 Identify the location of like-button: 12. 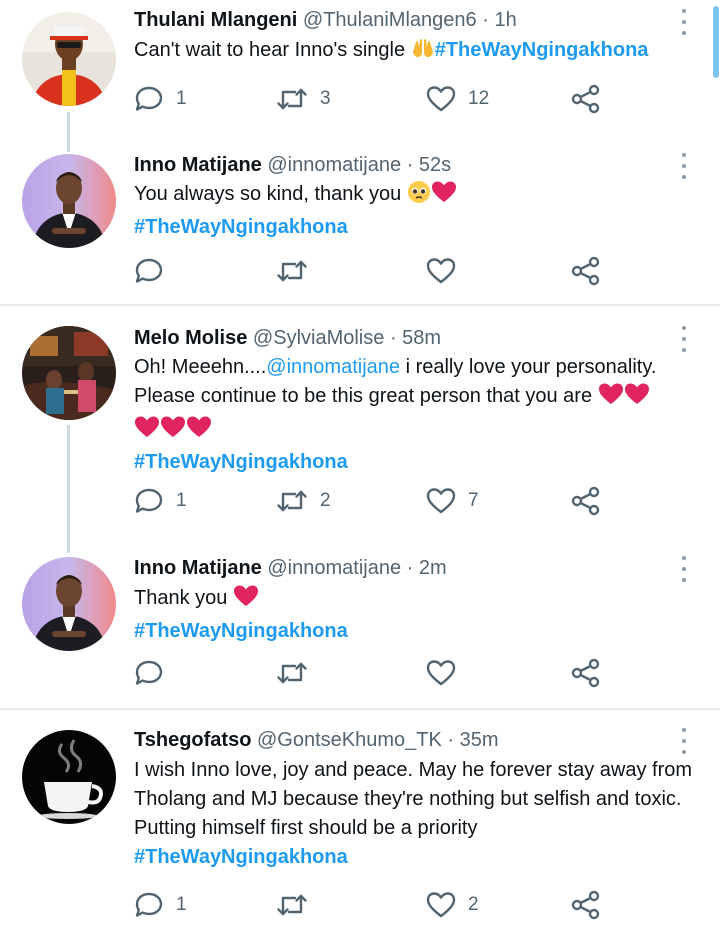
(457, 99).